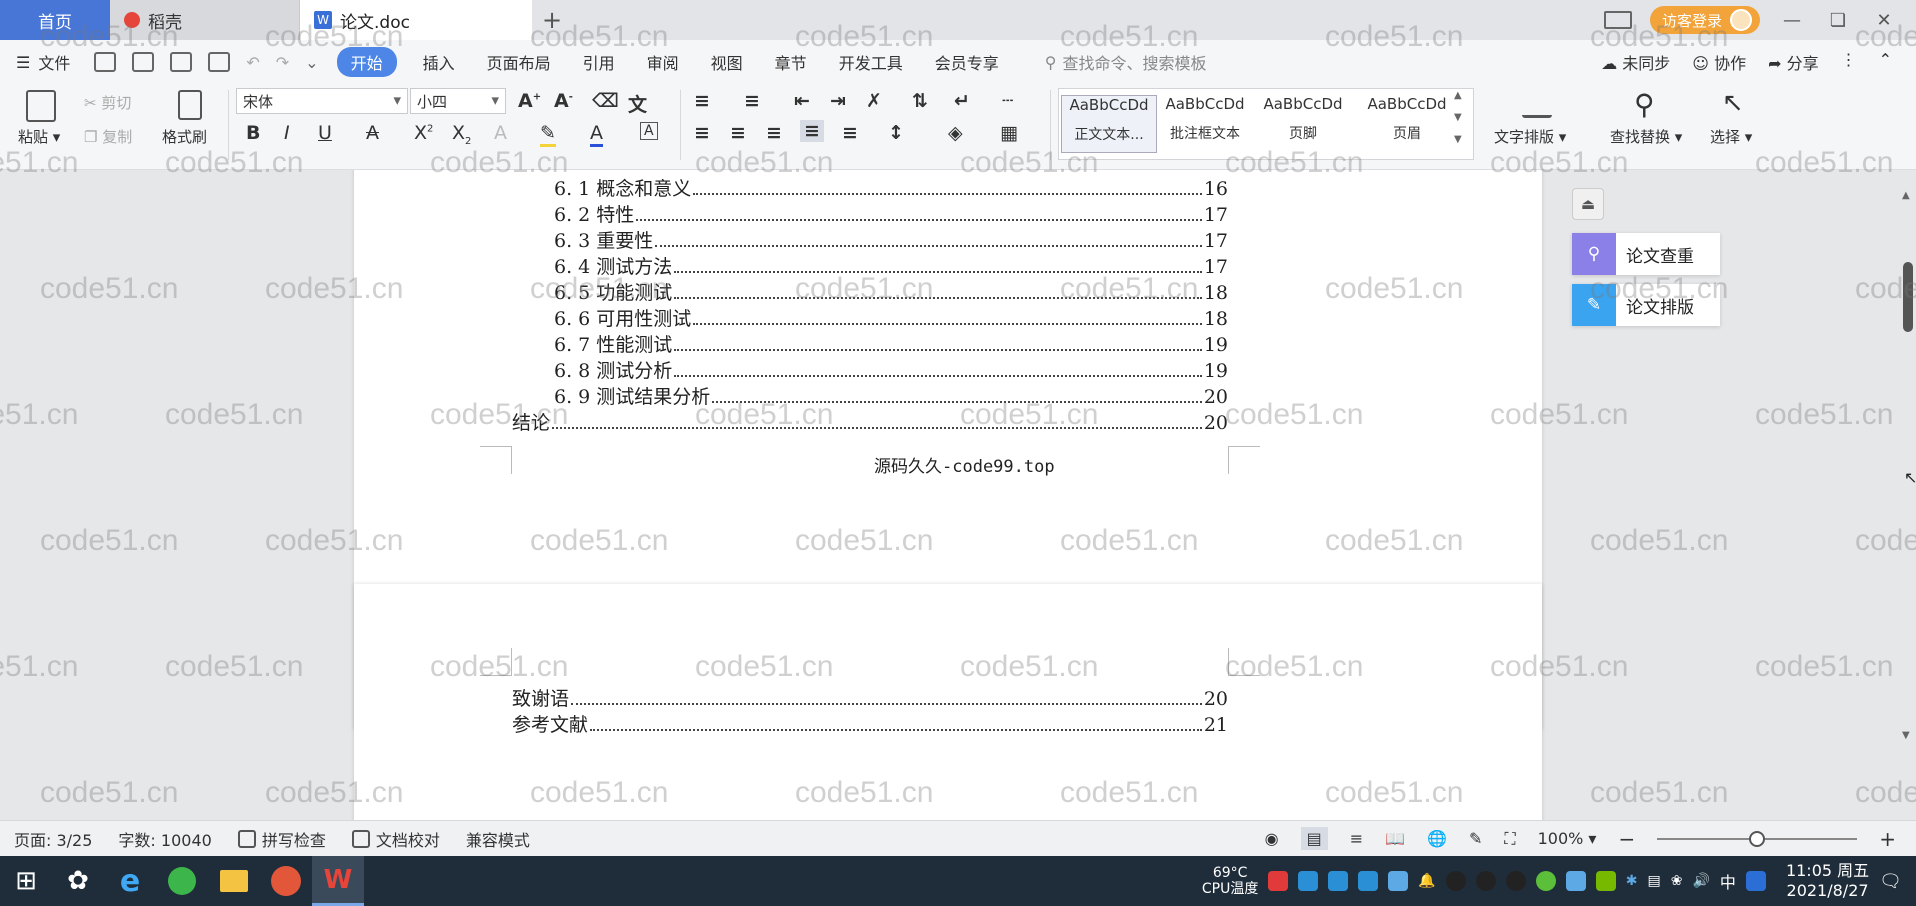 This screenshot has height=906, width=1916. I want to click on app-icon: ✿, so click(78, 881).